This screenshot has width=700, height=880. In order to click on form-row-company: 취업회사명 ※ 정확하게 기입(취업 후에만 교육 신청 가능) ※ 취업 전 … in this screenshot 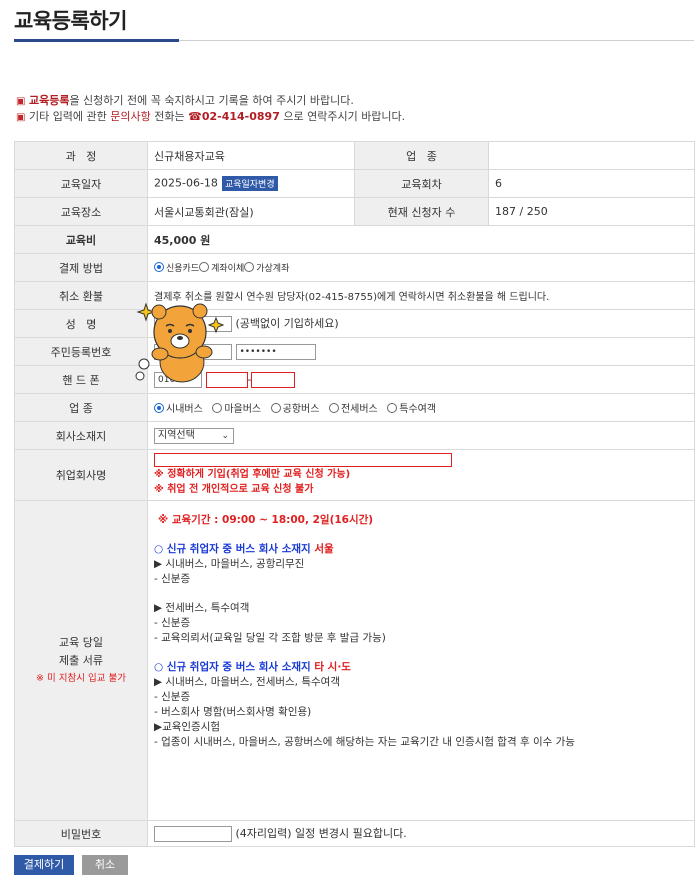, I will do `click(354, 475)`.